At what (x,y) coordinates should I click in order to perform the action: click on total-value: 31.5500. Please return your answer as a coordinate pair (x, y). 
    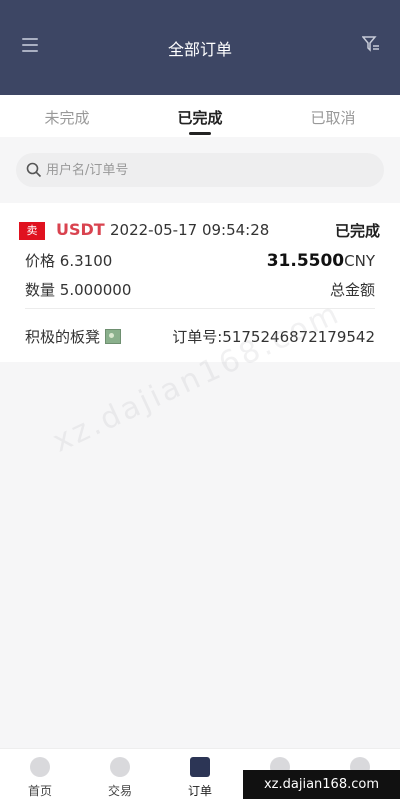
    Looking at the image, I should click on (305, 261).